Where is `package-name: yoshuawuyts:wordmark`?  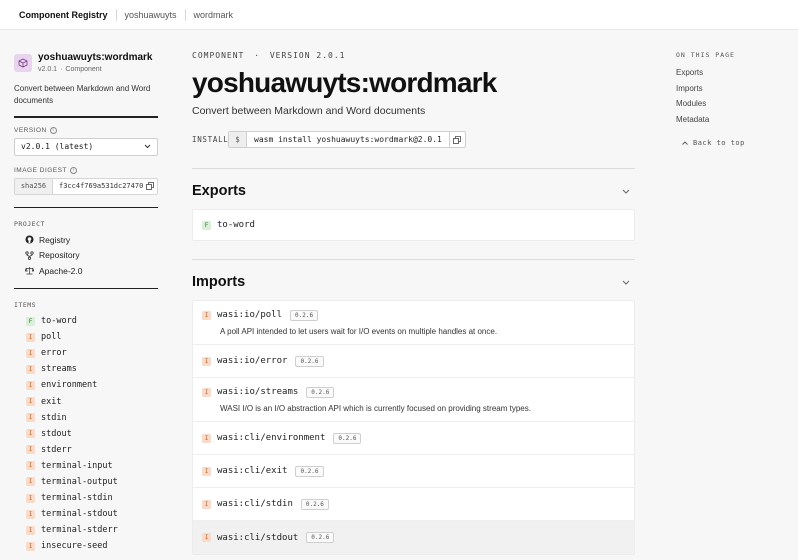
package-name: yoshuawuyts:wordmark is located at coordinates (95, 57).